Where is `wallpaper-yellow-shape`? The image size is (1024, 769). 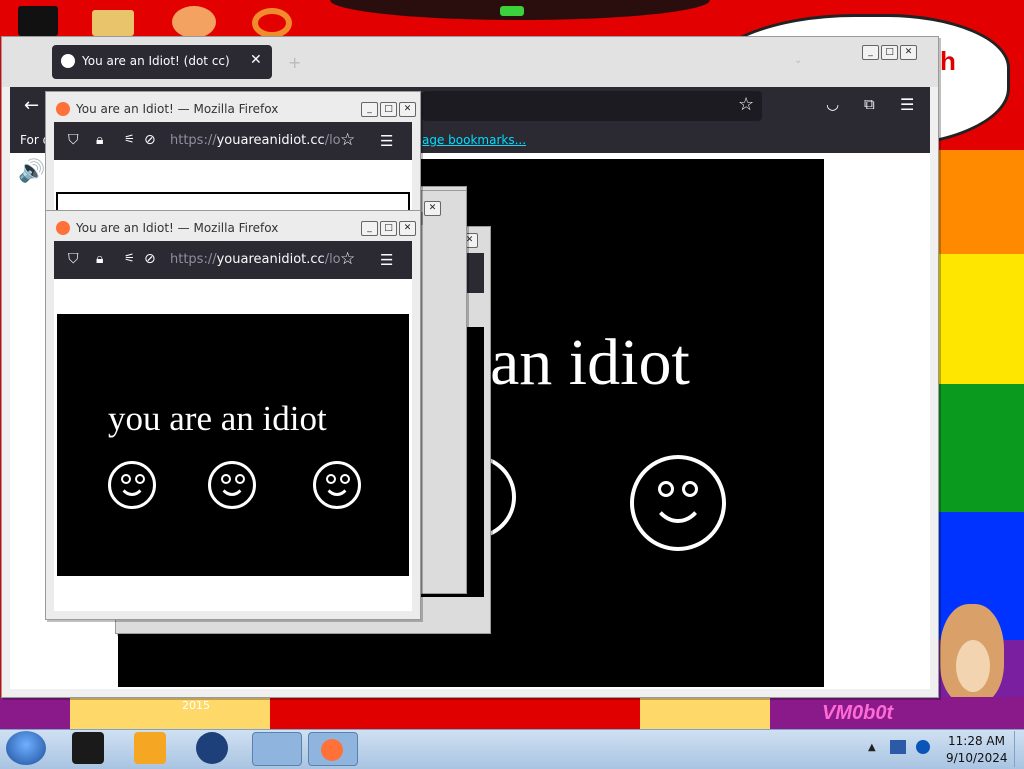 wallpaper-yellow-shape is located at coordinates (170, 713).